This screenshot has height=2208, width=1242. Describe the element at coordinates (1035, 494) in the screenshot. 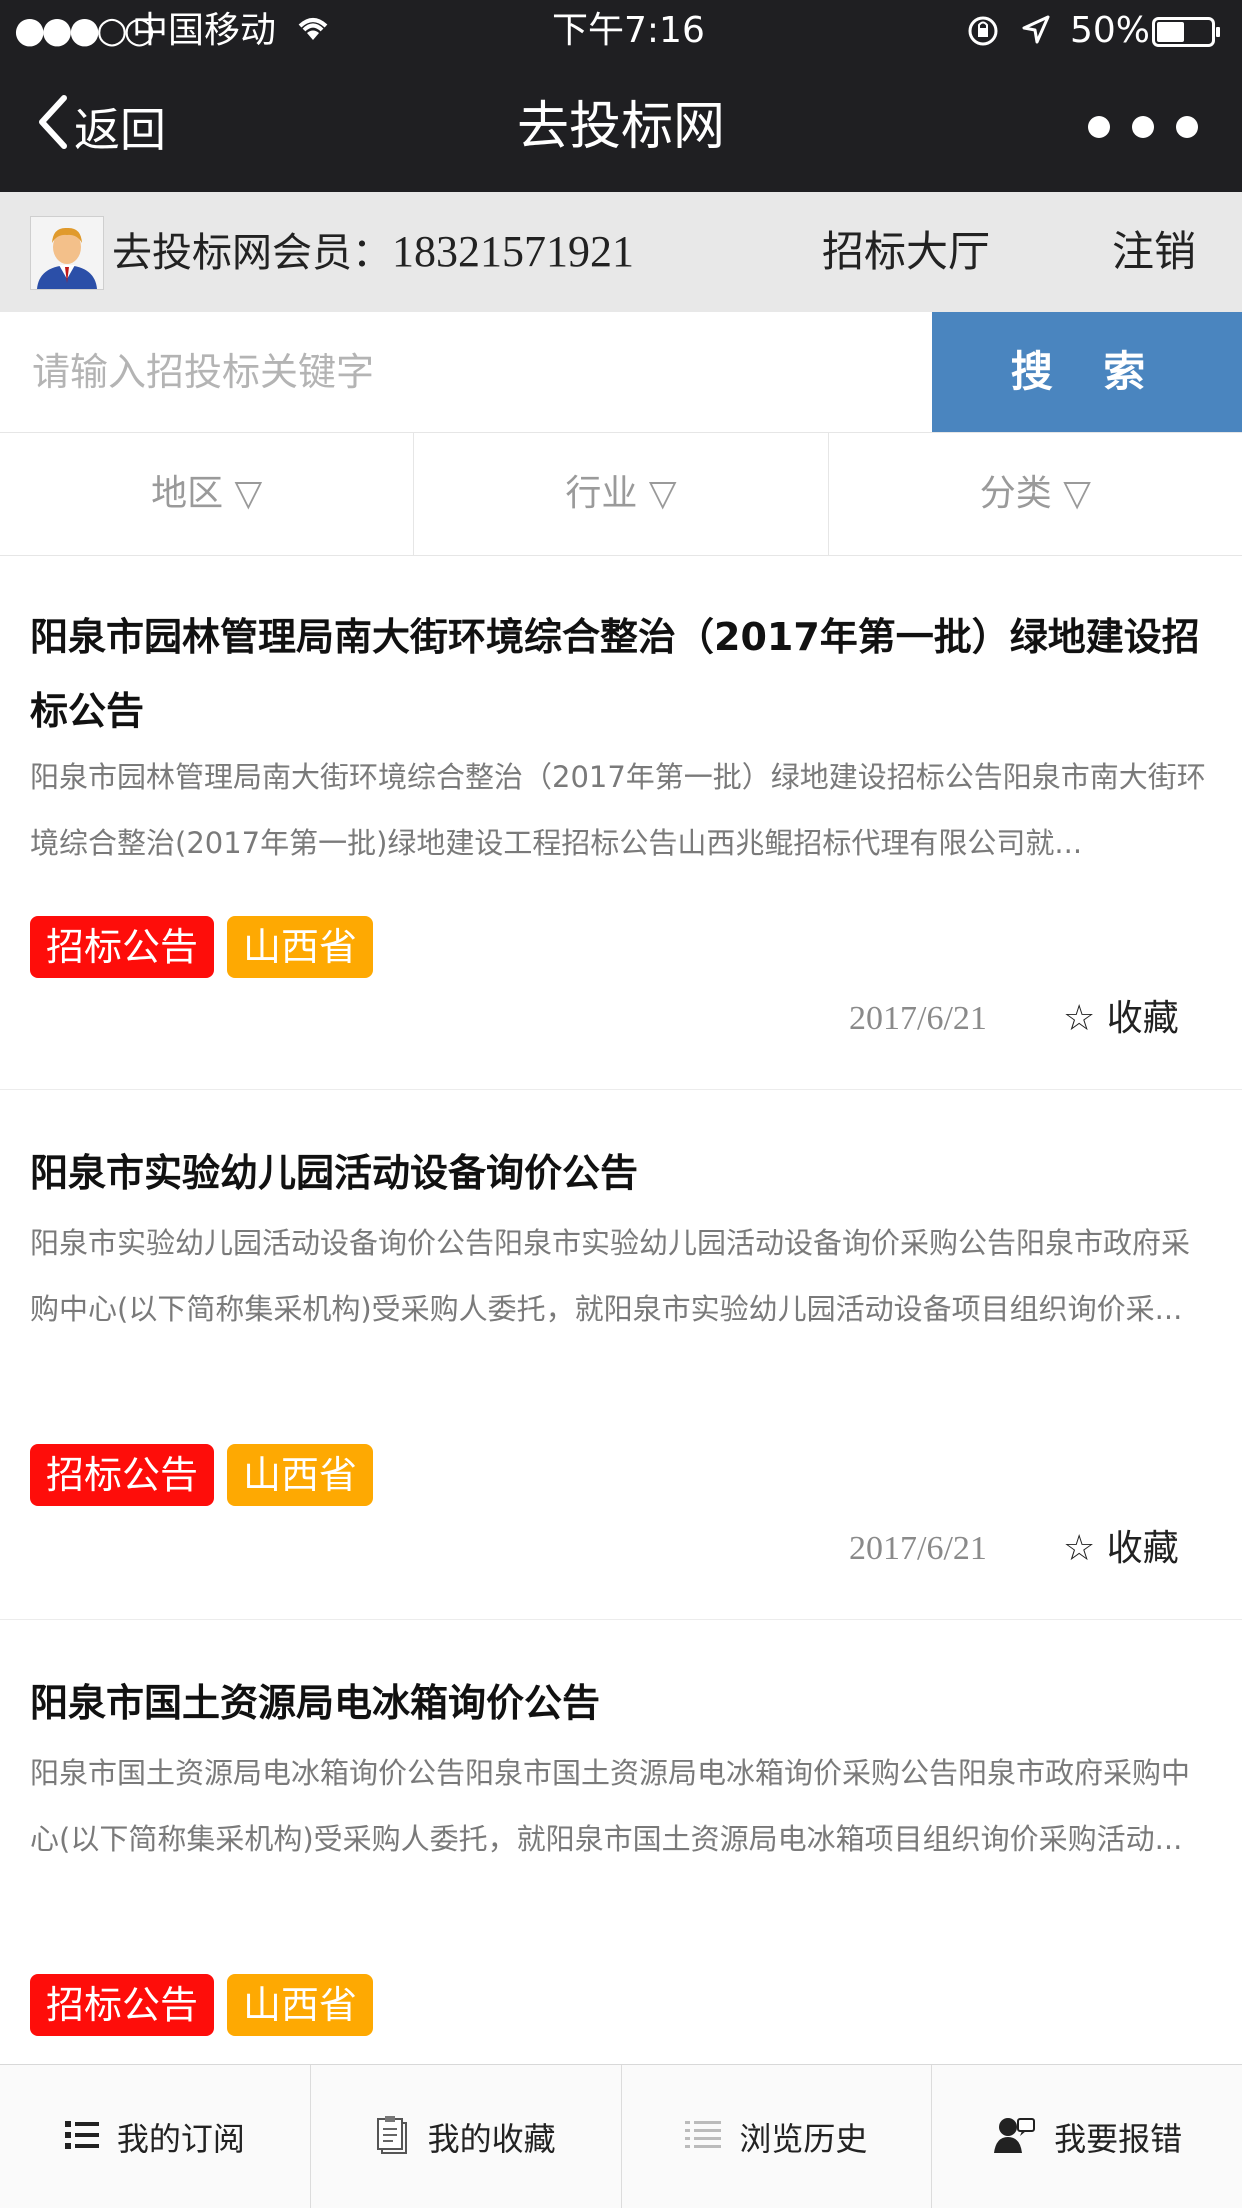

I see `filter-category-dropdown: 分类 ▽` at that location.